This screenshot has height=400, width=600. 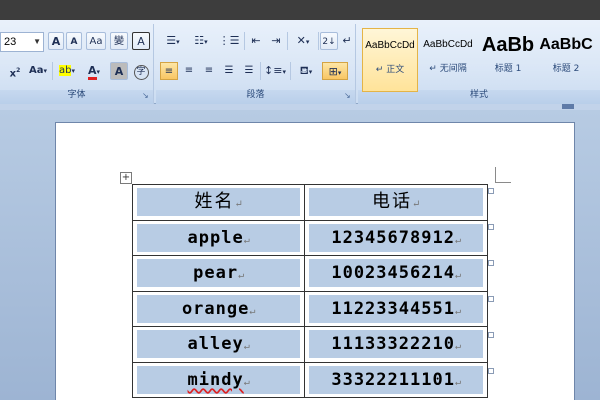 I want to click on char-shading-button: A, so click(x=119, y=71).